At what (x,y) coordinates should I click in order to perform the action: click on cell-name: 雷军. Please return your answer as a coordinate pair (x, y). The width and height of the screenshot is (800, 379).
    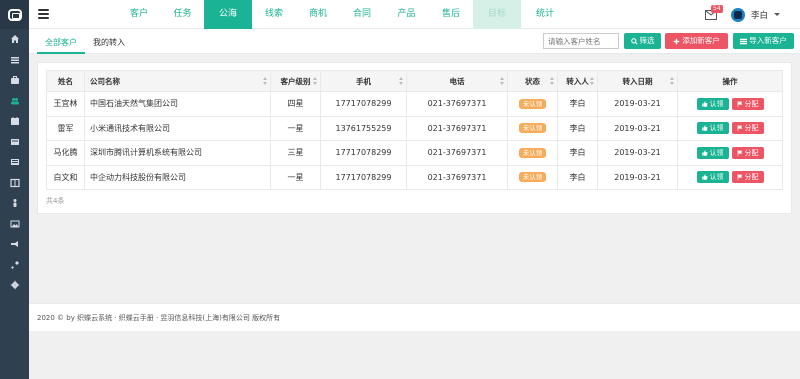
    Looking at the image, I should click on (65, 128).